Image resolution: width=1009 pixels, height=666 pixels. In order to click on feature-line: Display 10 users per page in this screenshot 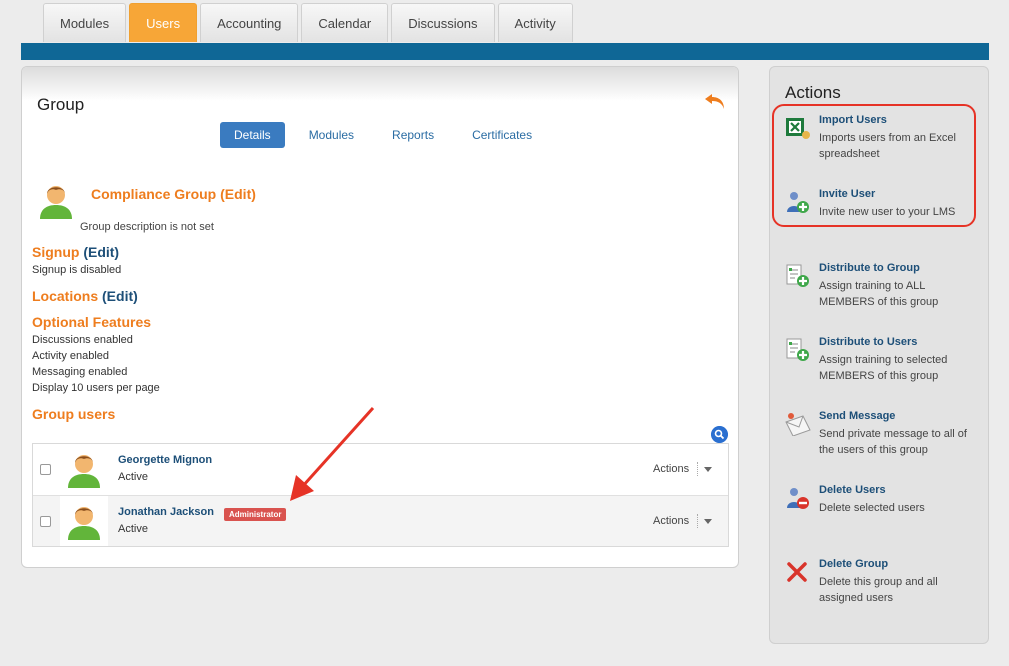, I will do `click(96, 388)`.